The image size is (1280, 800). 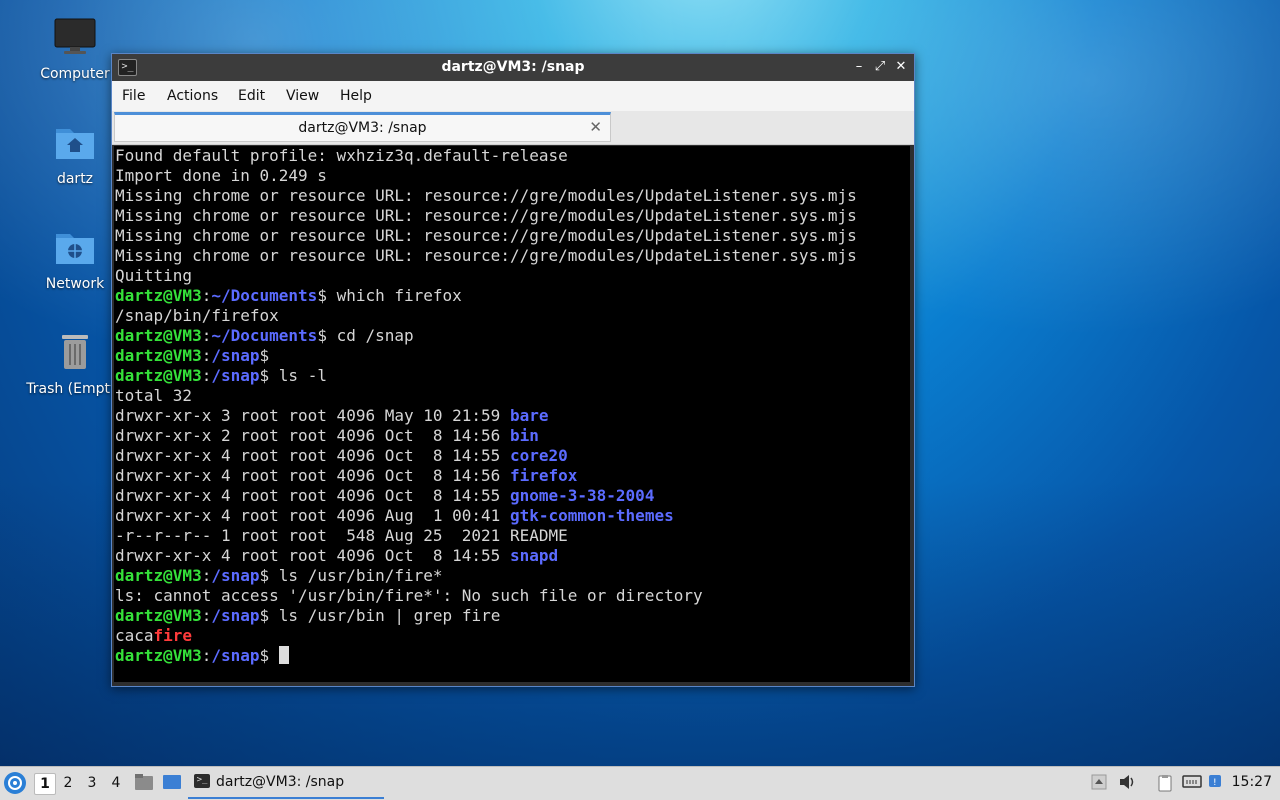 What do you see at coordinates (264, 295) in the screenshot?
I see `prompt-path: ~/Documents` at bounding box center [264, 295].